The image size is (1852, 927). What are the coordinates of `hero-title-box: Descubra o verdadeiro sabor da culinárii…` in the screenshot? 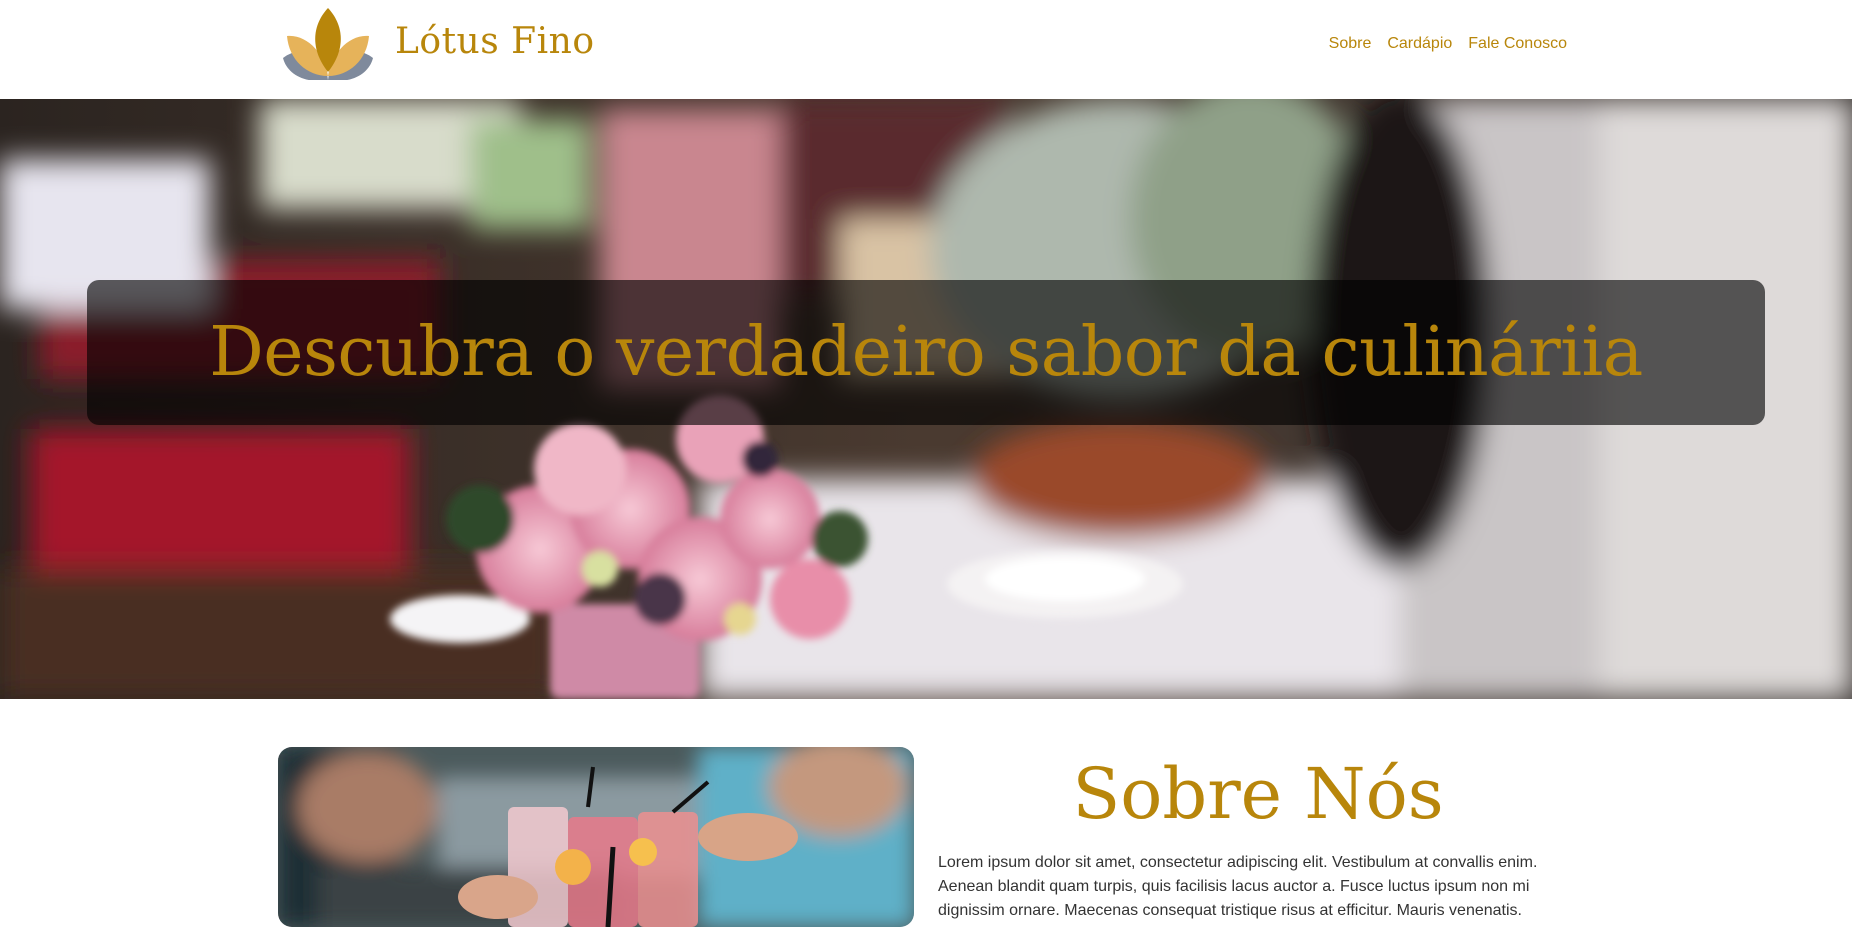 It's located at (926, 352).